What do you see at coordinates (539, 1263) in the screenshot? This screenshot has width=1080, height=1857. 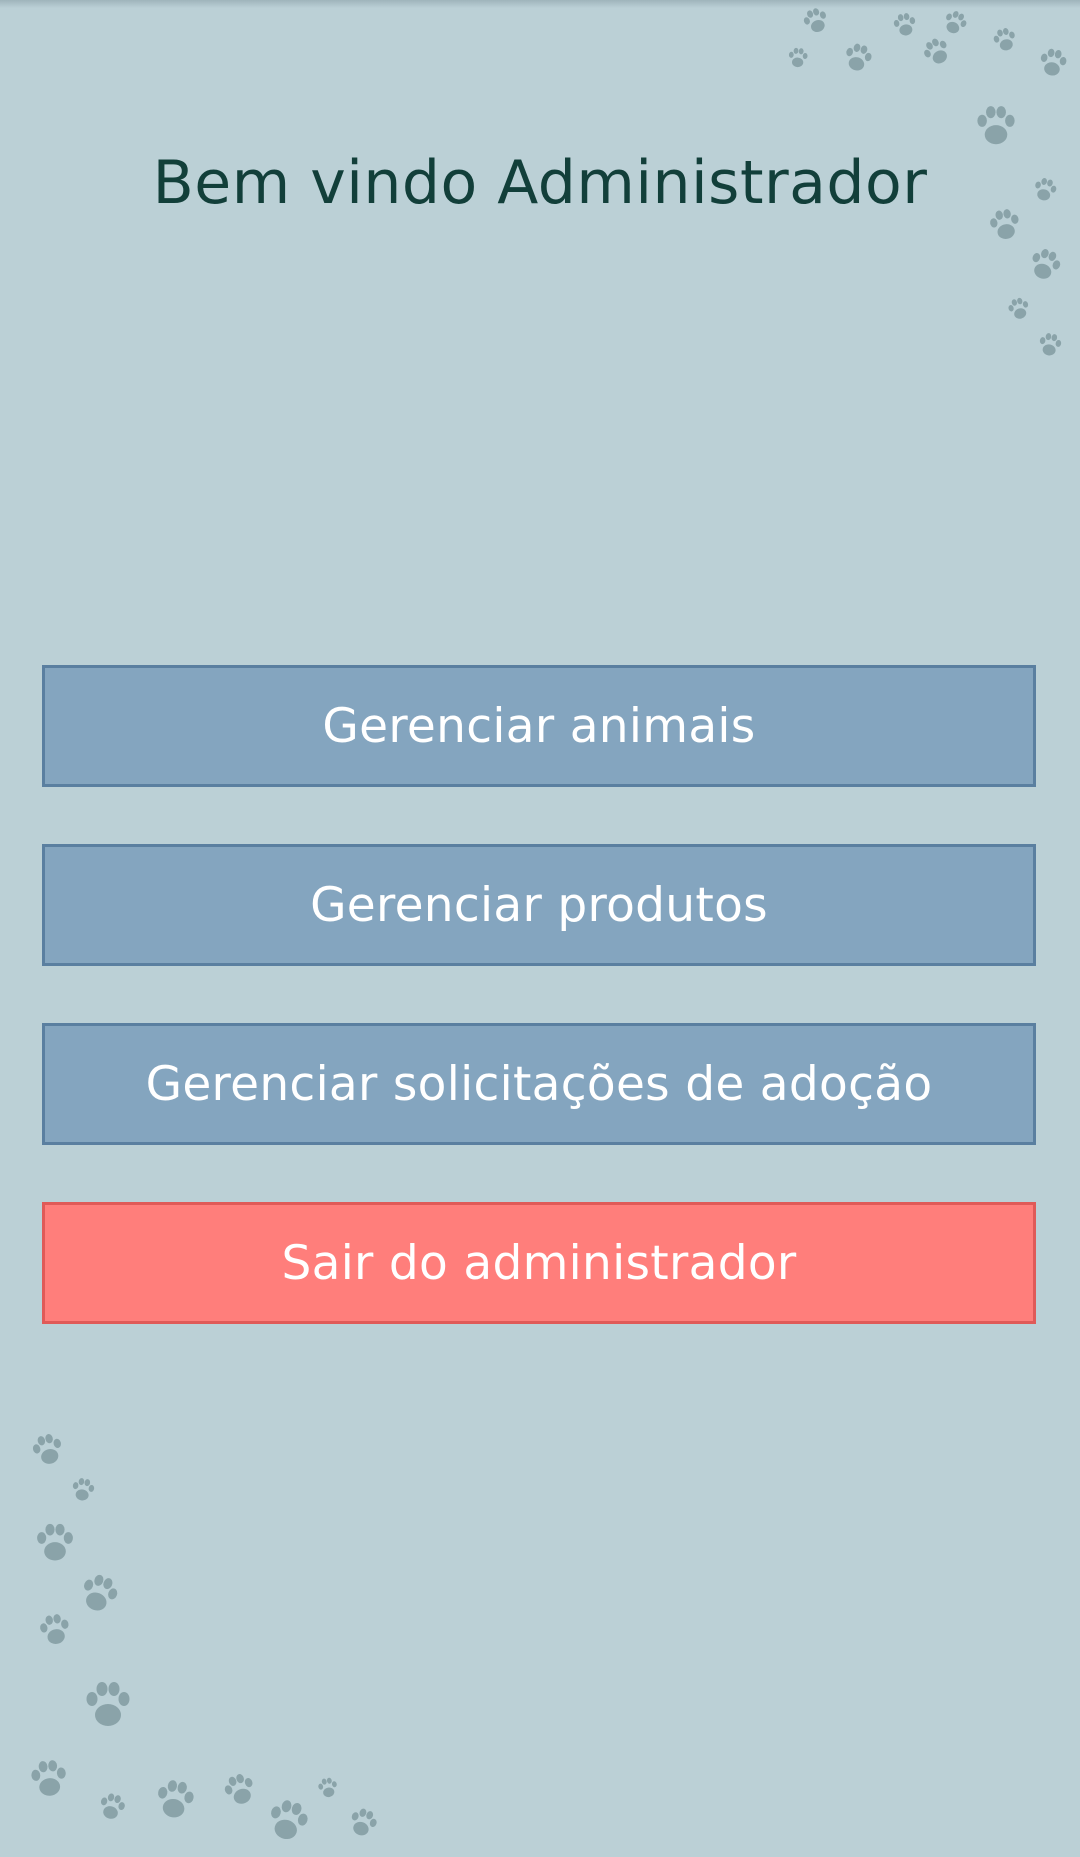 I see `logout-admin-button: Sair do administrador` at bounding box center [539, 1263].